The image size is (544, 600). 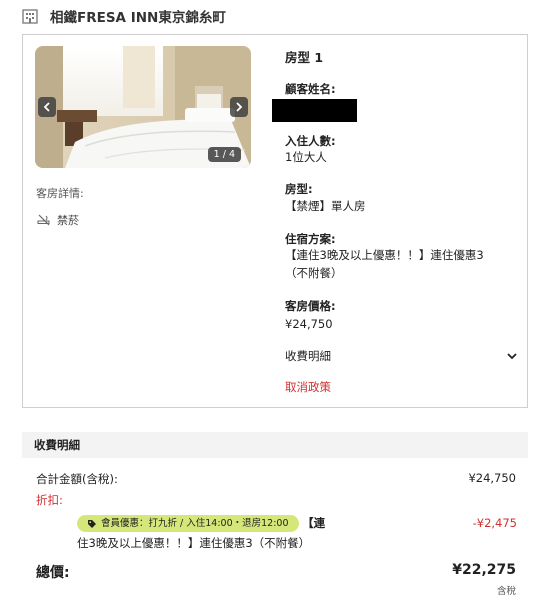 What do you see at coordinates (276, 579) in the screenshot?
I see `total-row: 總價: ¥22,275 含稅` at bounding box center [276, 579].